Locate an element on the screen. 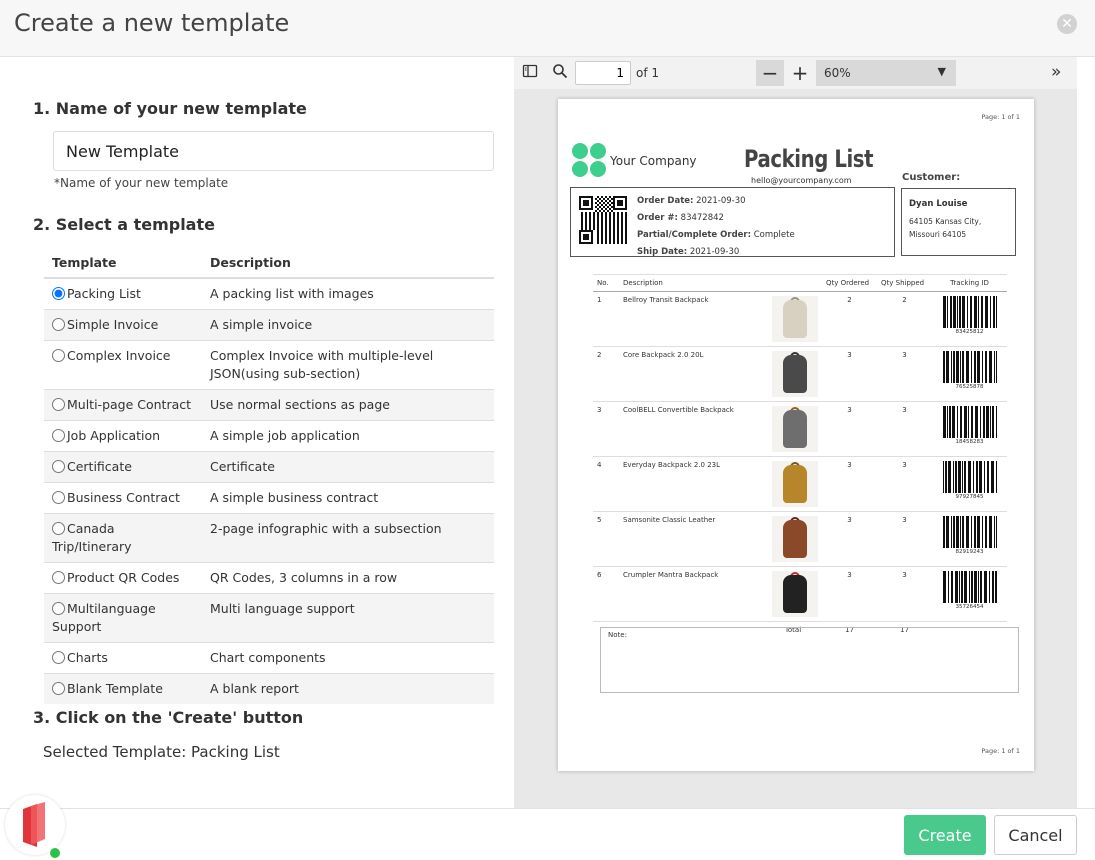 This screenshot has width=1095, height=860. template-description: A blank report is located at coordinates (348, 688).